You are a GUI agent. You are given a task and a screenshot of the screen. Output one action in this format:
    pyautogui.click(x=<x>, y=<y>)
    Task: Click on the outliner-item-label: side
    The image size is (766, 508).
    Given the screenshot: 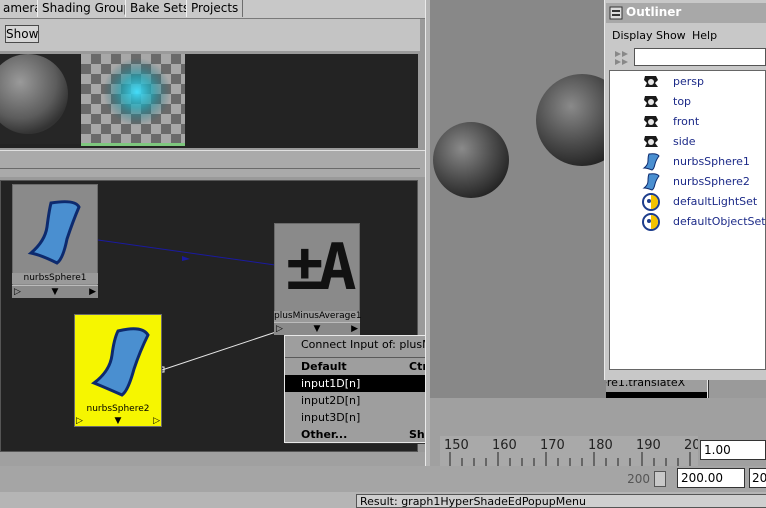 What is the action you would take?
    pyautogui.click(x=684, y=141)
    